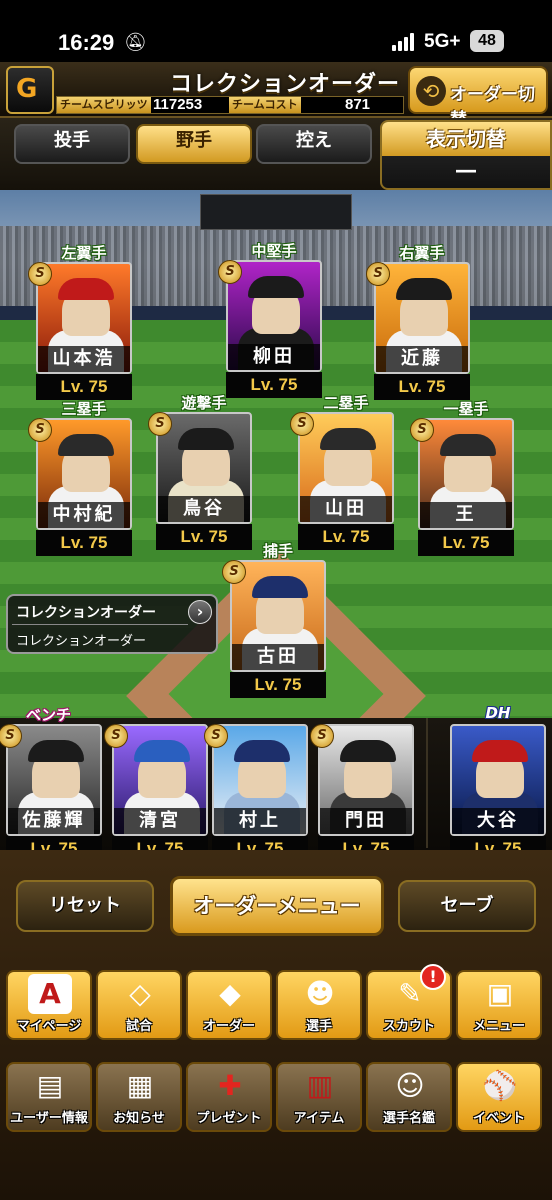  Describe the element at coordinates (318, 1026) in the screenshot. I see `menu-label: 選手` at that location.